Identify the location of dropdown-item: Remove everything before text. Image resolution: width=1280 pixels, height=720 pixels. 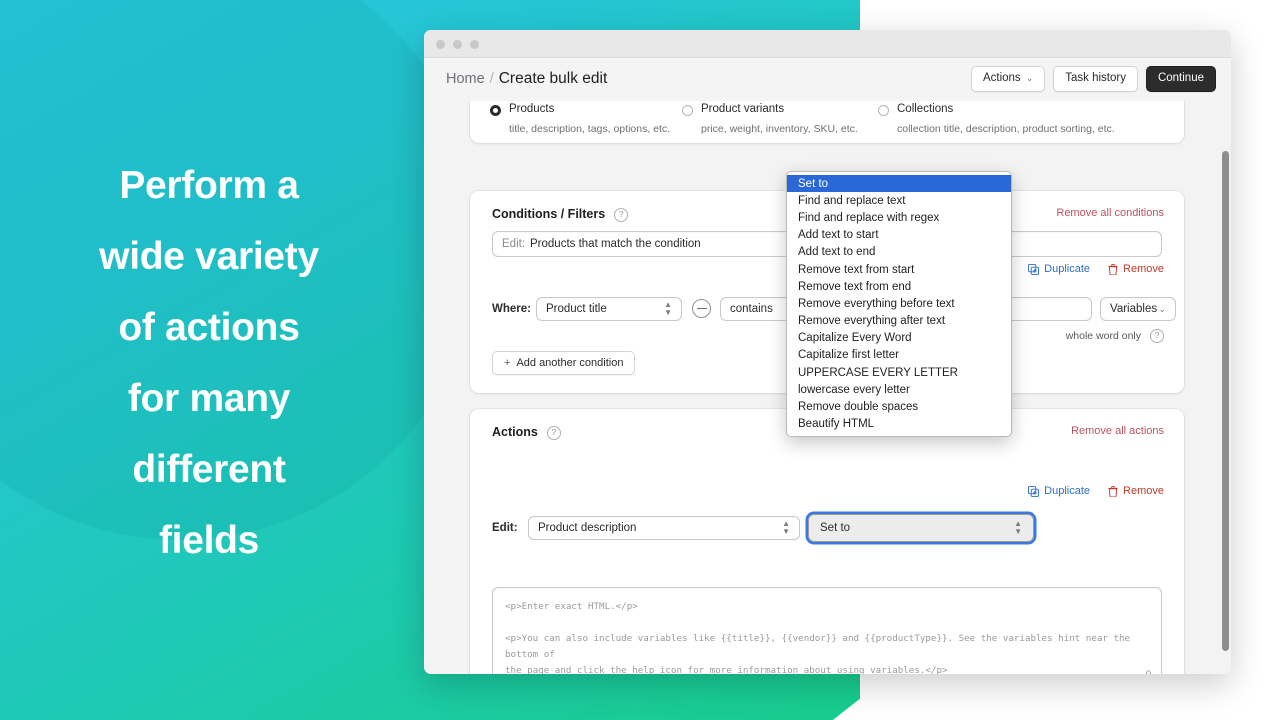
(899, 303).